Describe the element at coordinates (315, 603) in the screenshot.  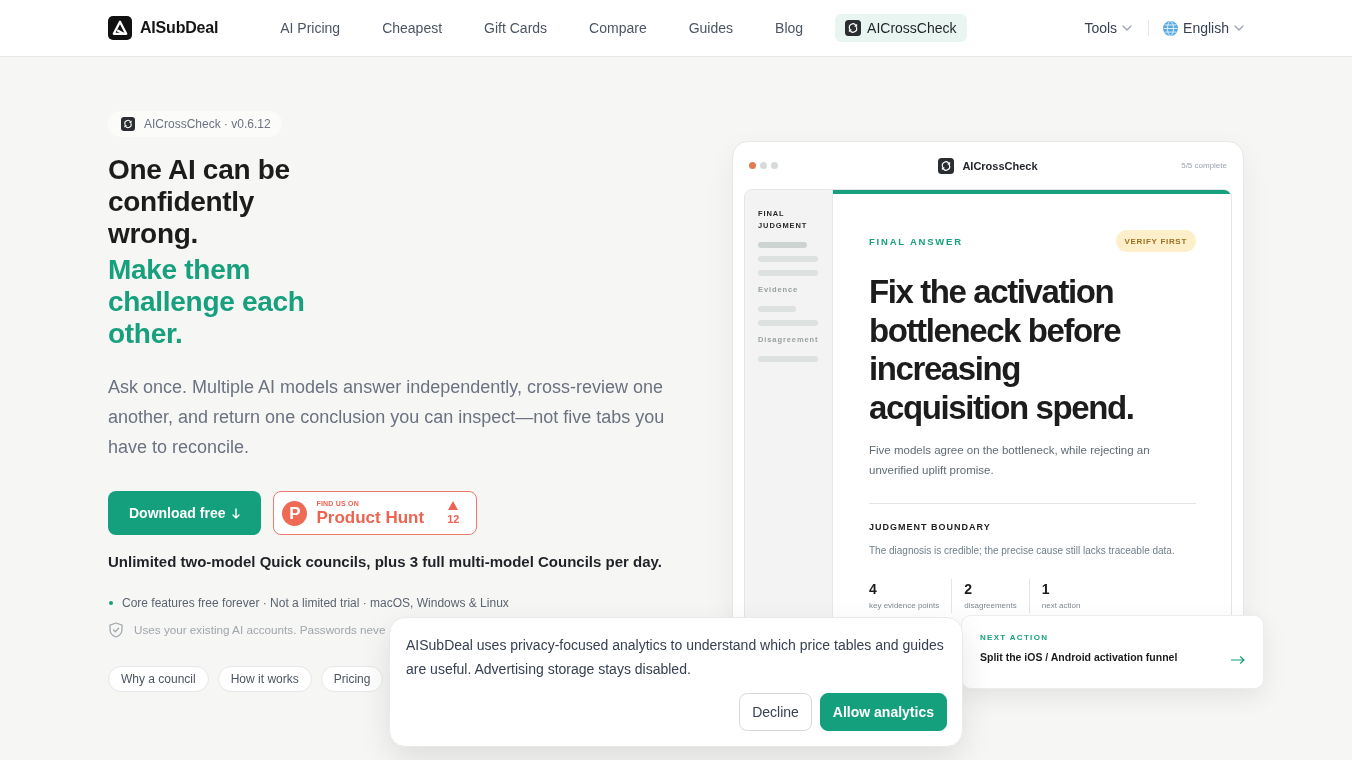
I see `note-text: Core features free forever · Not a limited trial · macOS, Windows & Linux` at that location.